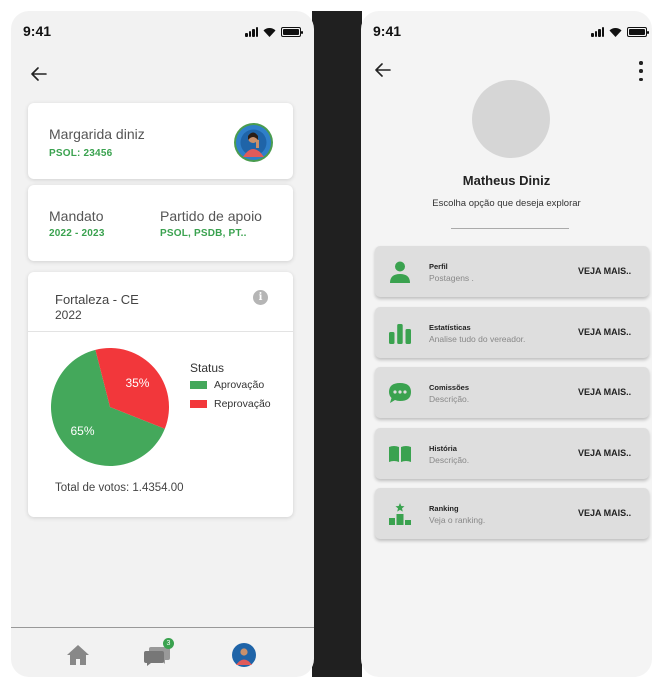  I want to click on avatar-photo, so click(253, 142).